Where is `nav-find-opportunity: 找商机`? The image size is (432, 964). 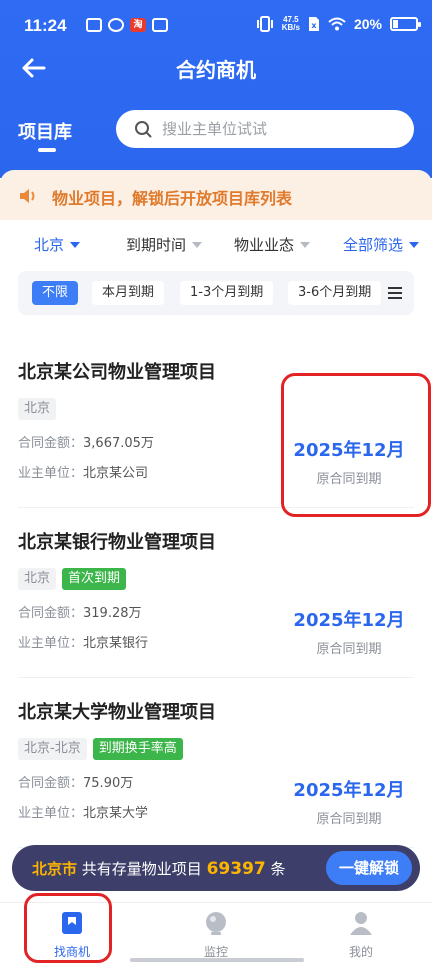
nav-find-opportunity: 找商机 is located at coordinates (72, 935).